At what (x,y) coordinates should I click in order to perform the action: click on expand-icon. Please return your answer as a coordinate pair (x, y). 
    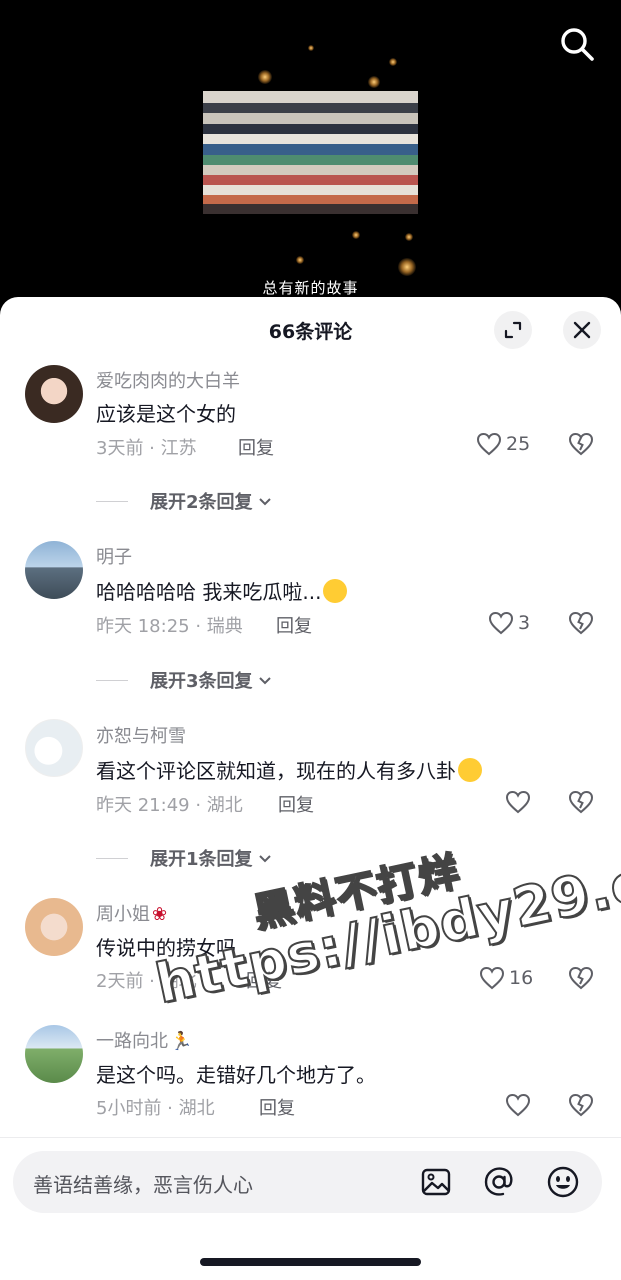
    Looking at the image, I should click on (513, 330).